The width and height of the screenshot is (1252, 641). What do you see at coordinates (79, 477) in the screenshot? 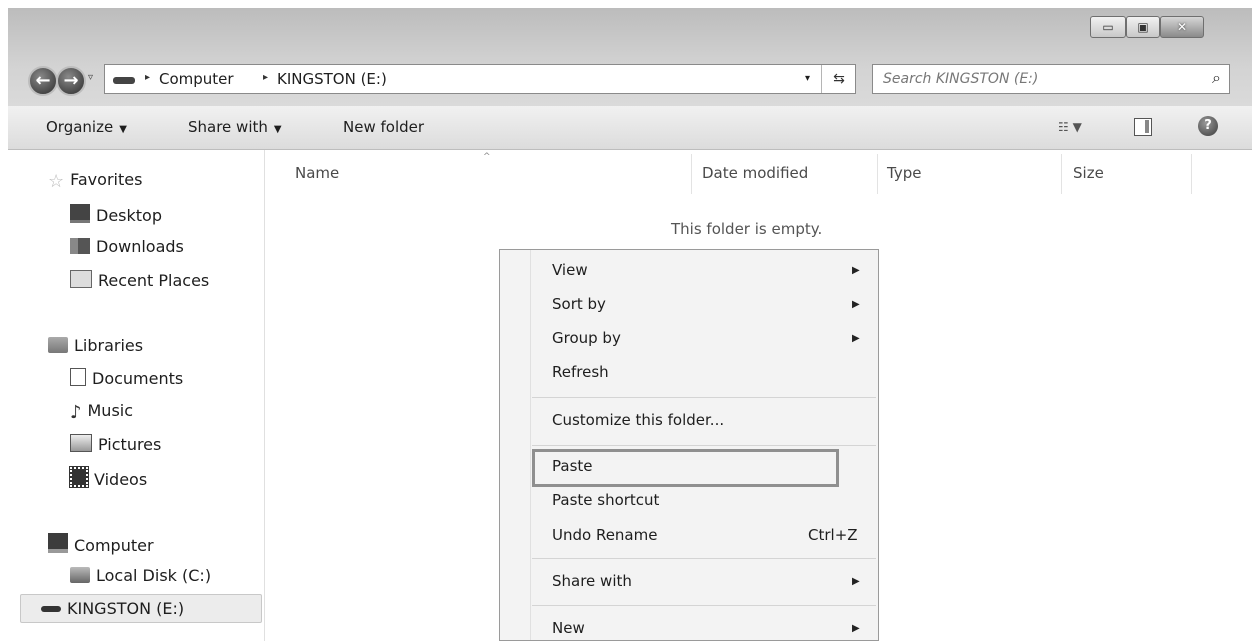
I see `videos-icon` at bounding box center [79, 477].